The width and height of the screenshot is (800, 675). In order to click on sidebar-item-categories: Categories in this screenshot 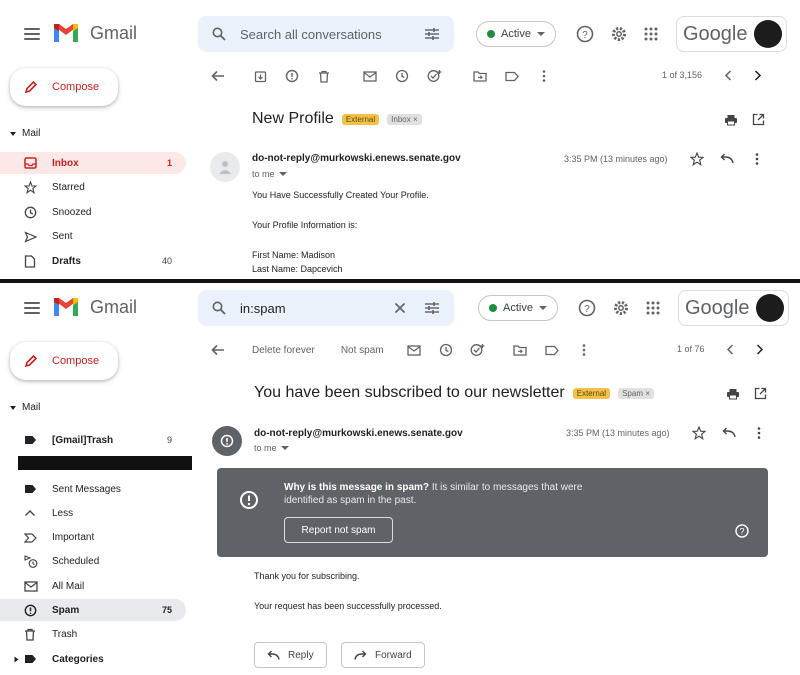, I will do `click(93, 659)`.